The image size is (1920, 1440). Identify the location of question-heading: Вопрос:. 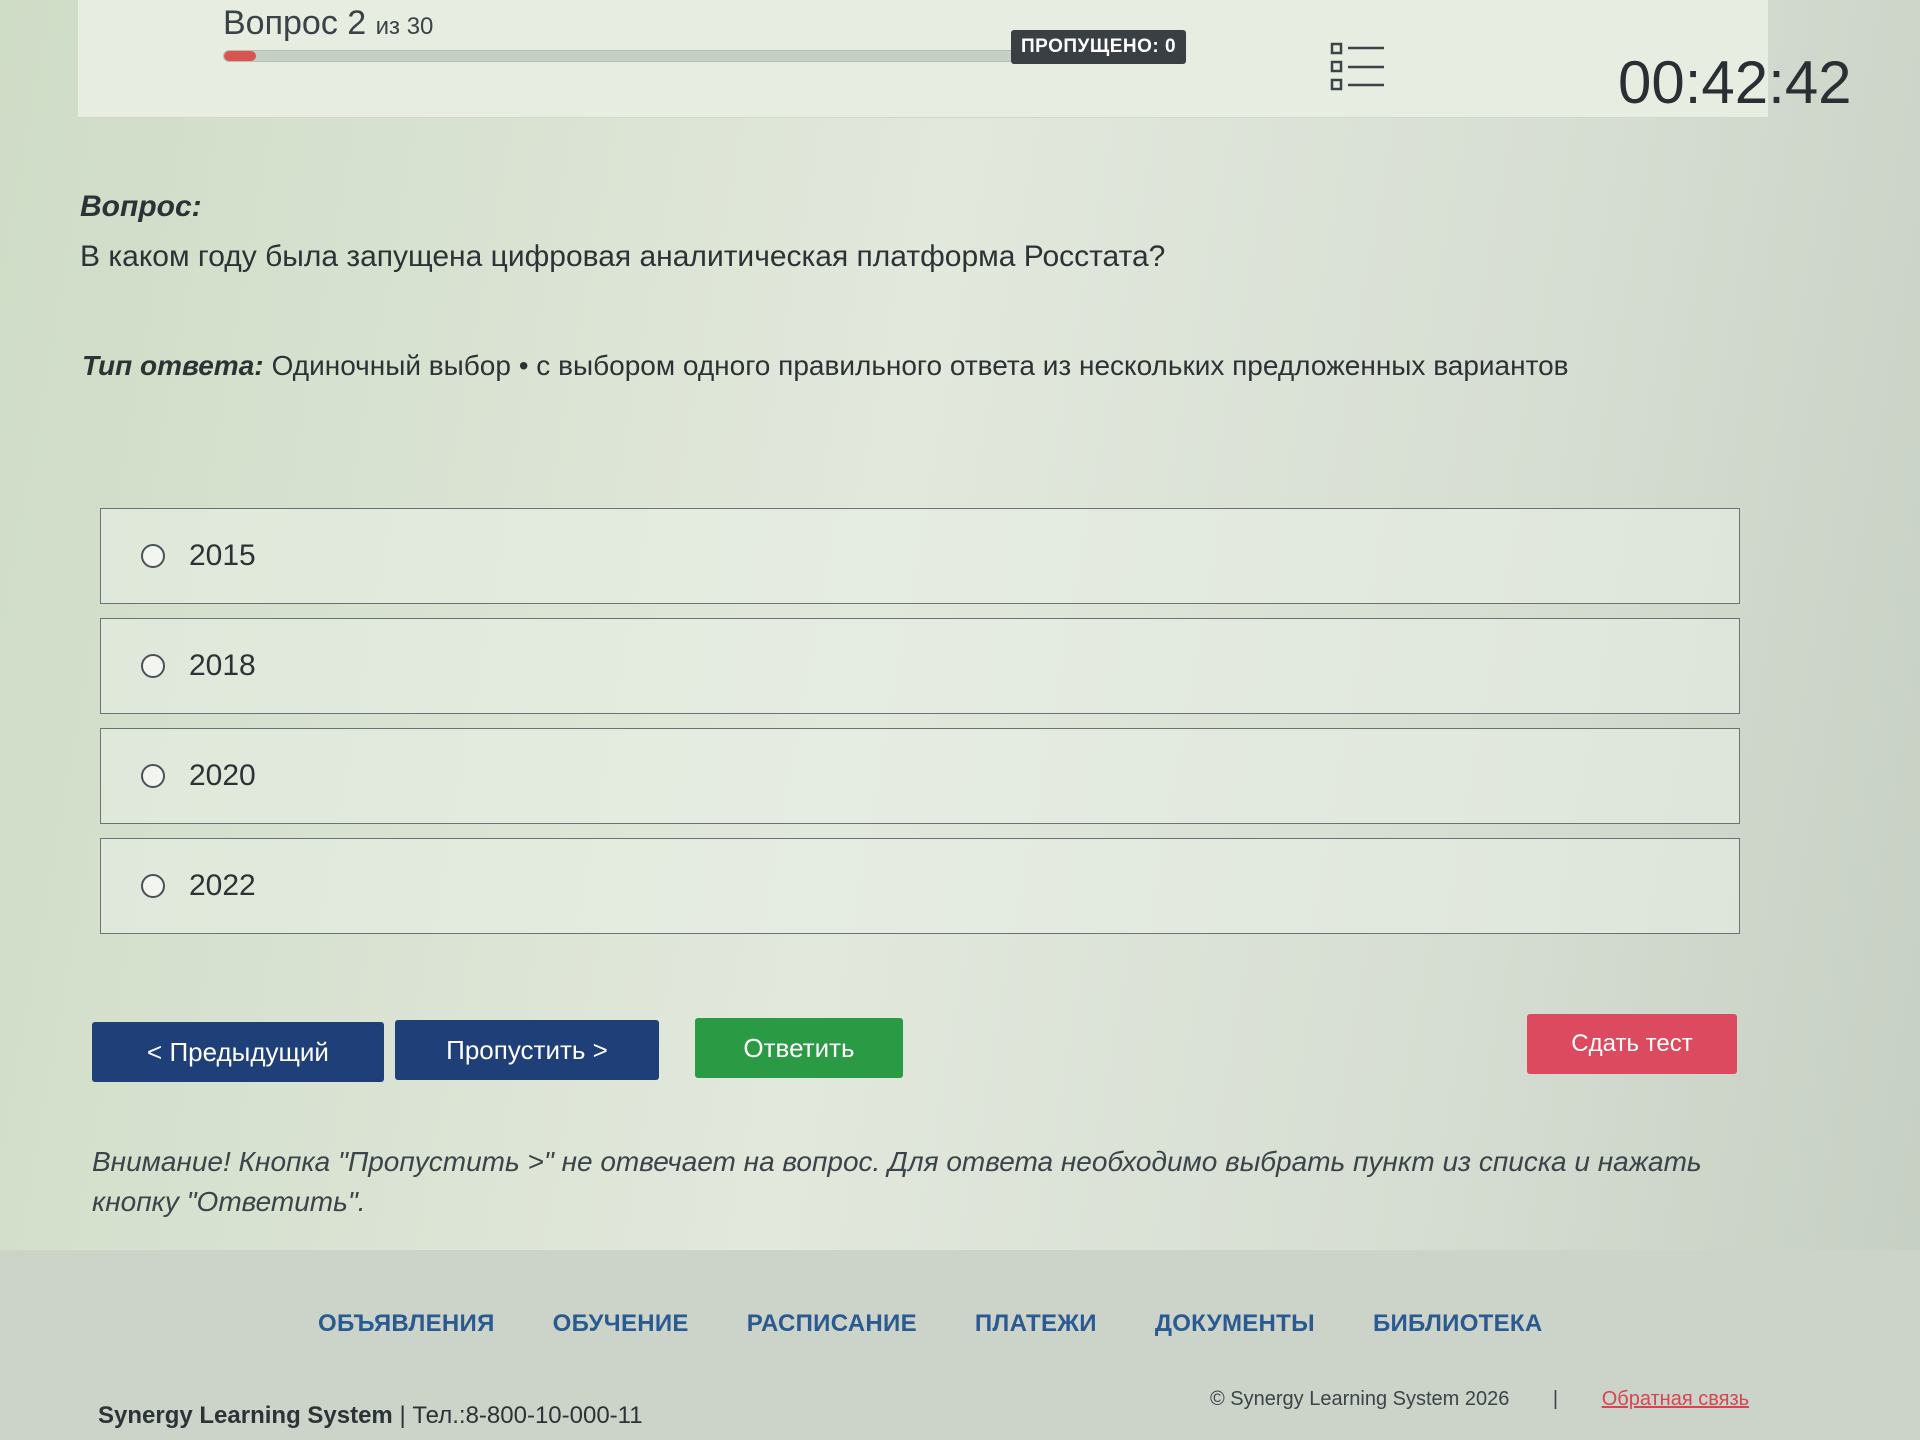
(141, 206).